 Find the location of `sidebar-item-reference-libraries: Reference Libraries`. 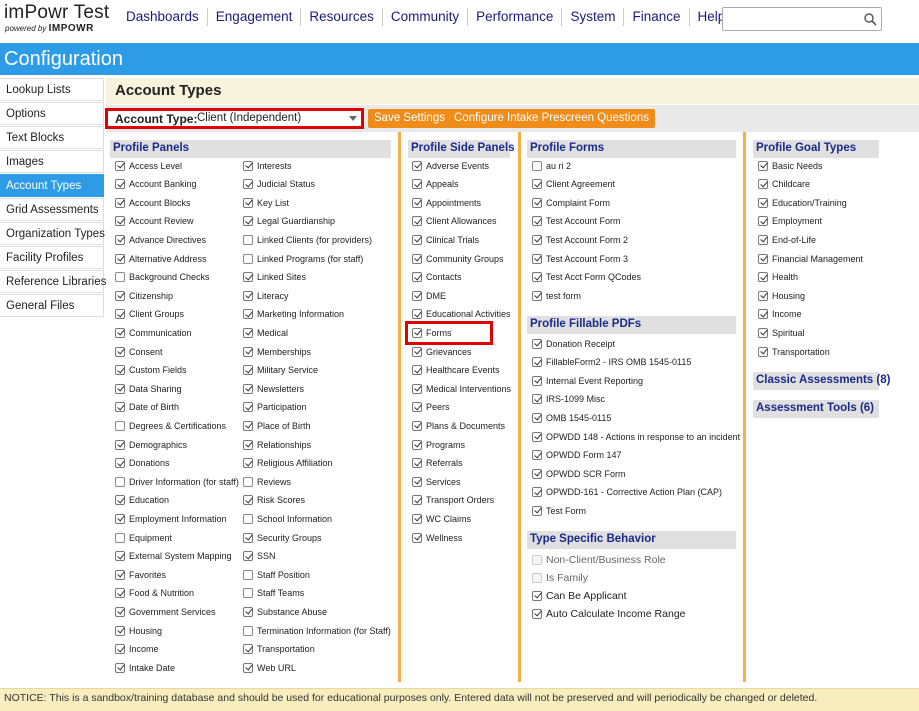

sidebar-item-reference-libraries: Reference Libraries is located at coordinates (53, 281).